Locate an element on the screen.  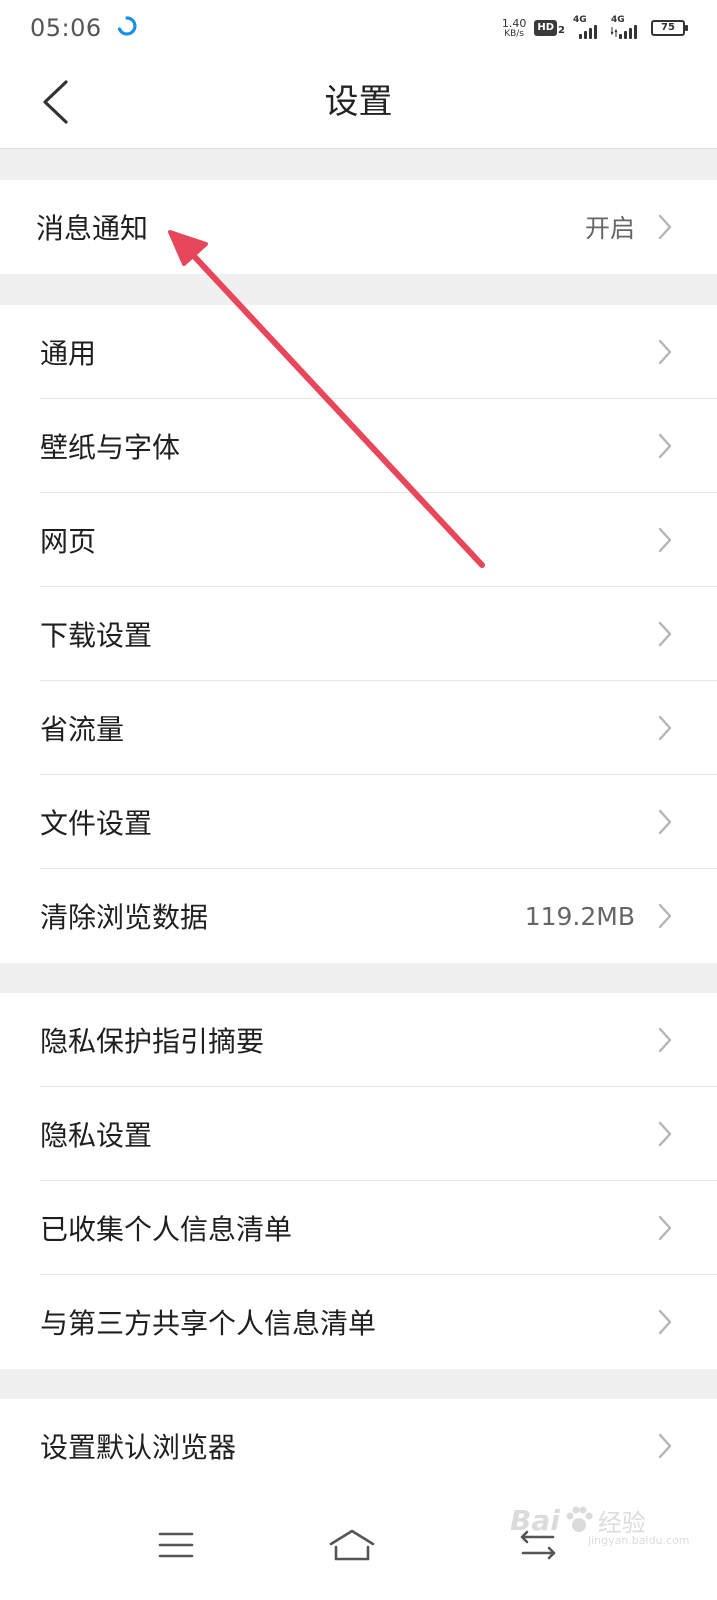
settings-row-third-party-sharing: 与第三方共享个人信息清单 is located at coordinates (358, 1322).